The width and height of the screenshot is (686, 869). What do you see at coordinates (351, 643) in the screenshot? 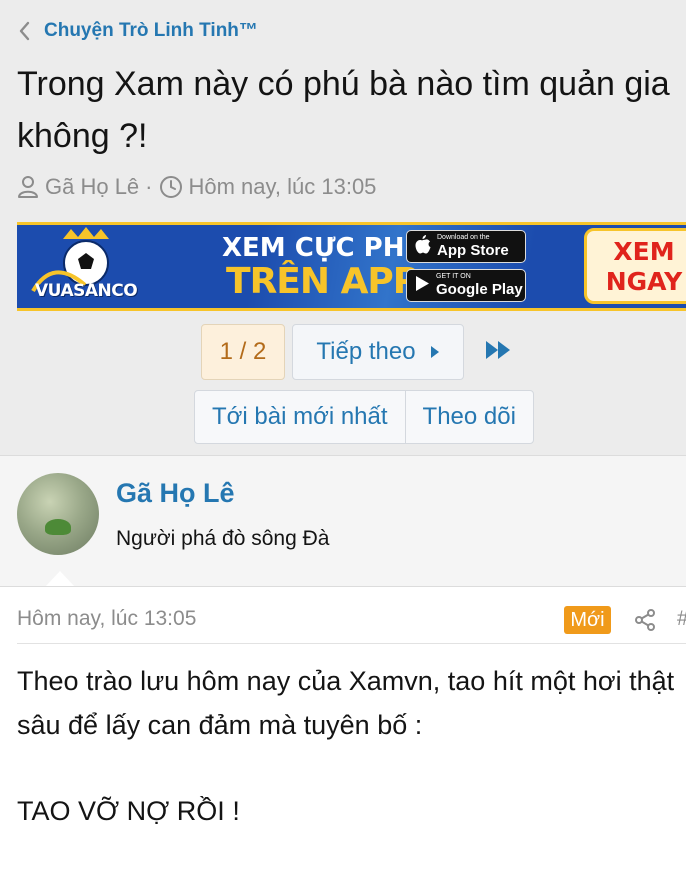
I see `divider` at bounding box center [351, 643].